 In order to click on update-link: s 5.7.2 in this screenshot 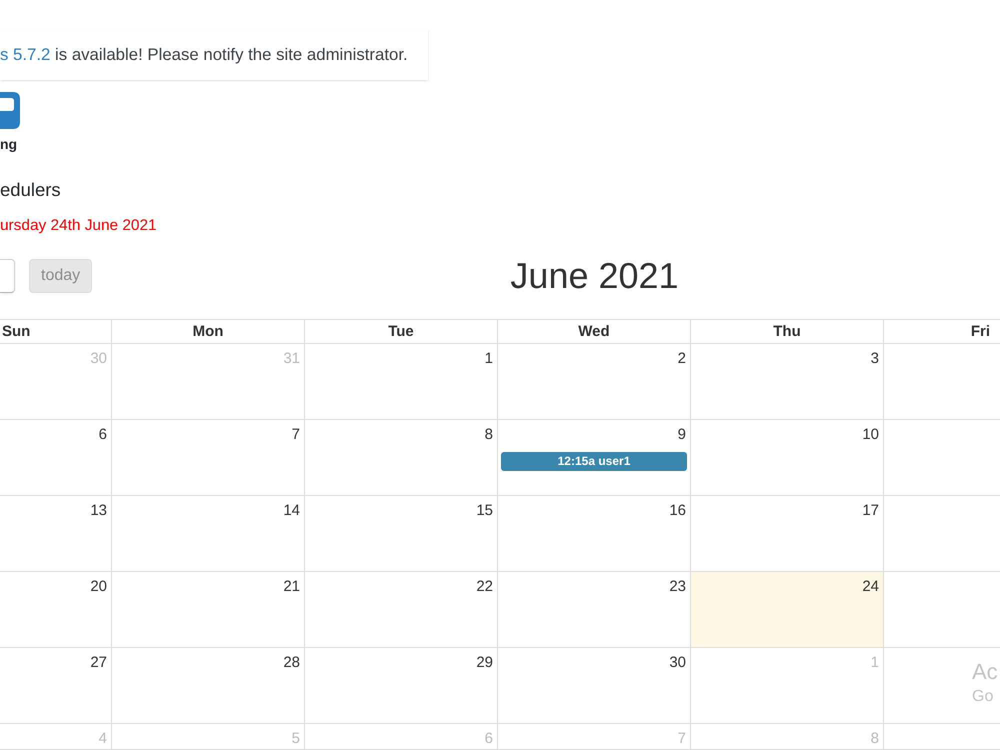, I will do `click(25, 54)`.